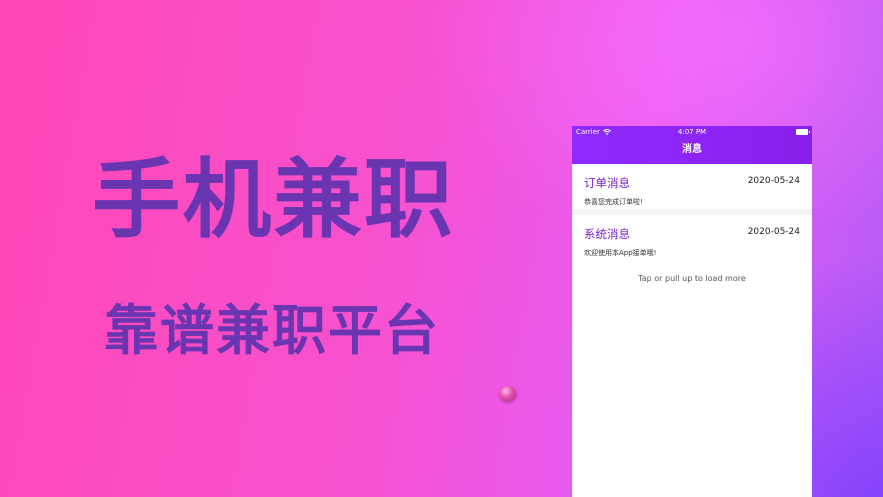 This screenshot has width=883, height=497. What do you see at coordinates (692, 186) in the screenshot?
I see `message-item: 订单消息 2020-05-24 恭喜您完成订单啦!` at bounding box center [692, 186].